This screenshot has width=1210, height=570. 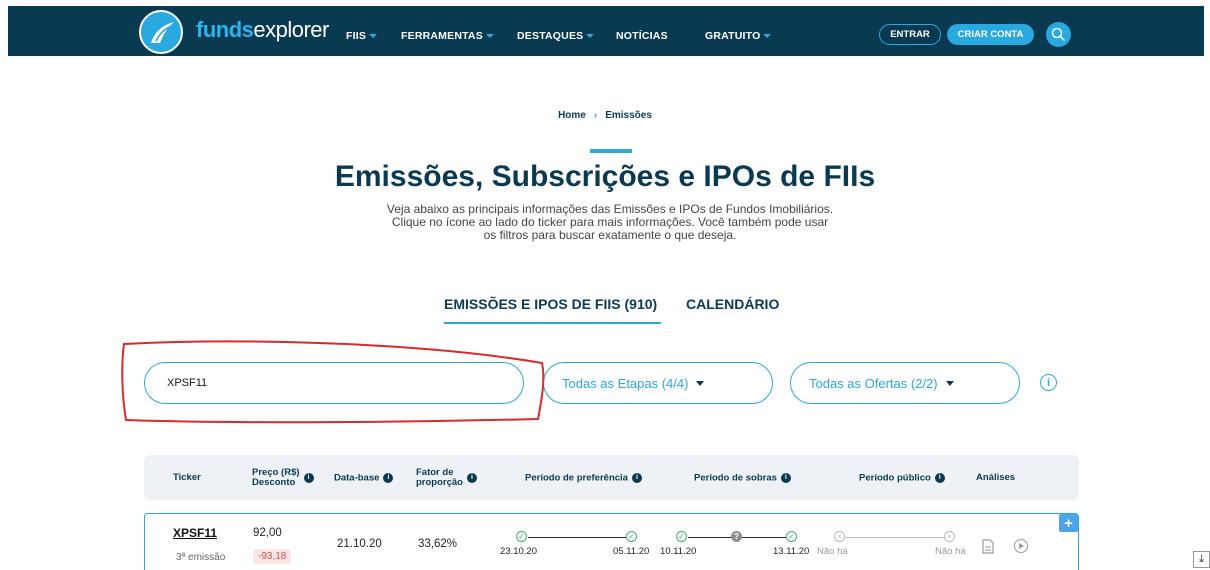 What do you see at coordinates (1021, 546) in the screenshot?
I see `play-icon` at bounding box center [1021, 546].